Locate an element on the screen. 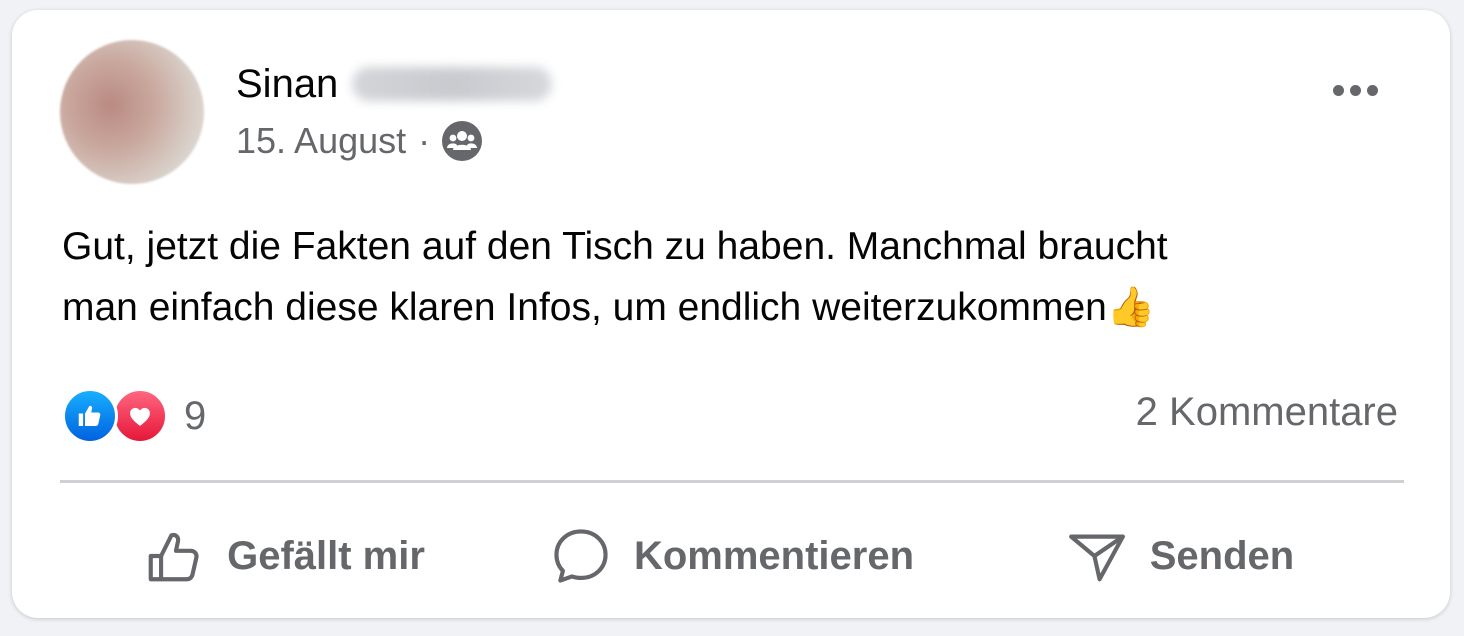 Image resolution: width=1464 pixels, height=636 pixels. post-meta: 15. August · is located at coordinates (359, 141).